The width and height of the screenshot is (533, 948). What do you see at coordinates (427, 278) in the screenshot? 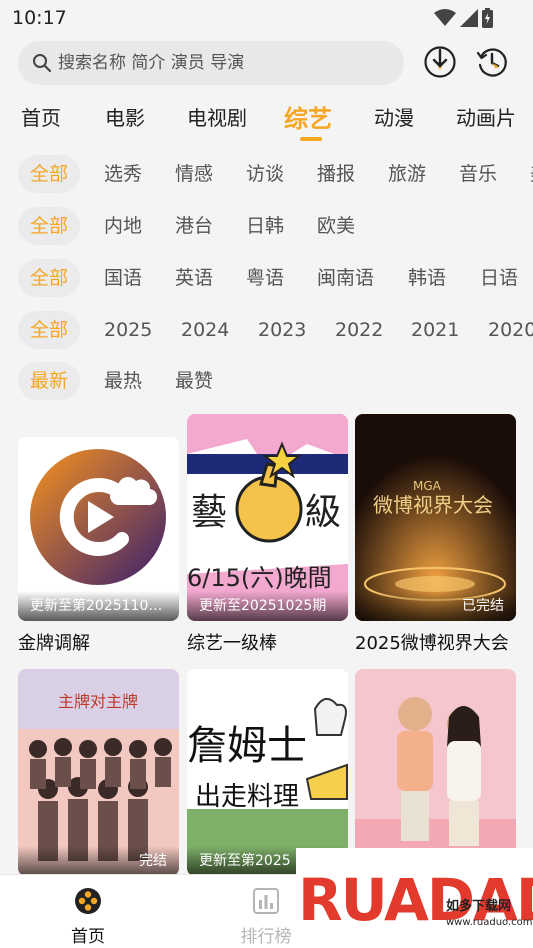
I see `filter-language-option: 韩语` at bounding box center [427, 278].